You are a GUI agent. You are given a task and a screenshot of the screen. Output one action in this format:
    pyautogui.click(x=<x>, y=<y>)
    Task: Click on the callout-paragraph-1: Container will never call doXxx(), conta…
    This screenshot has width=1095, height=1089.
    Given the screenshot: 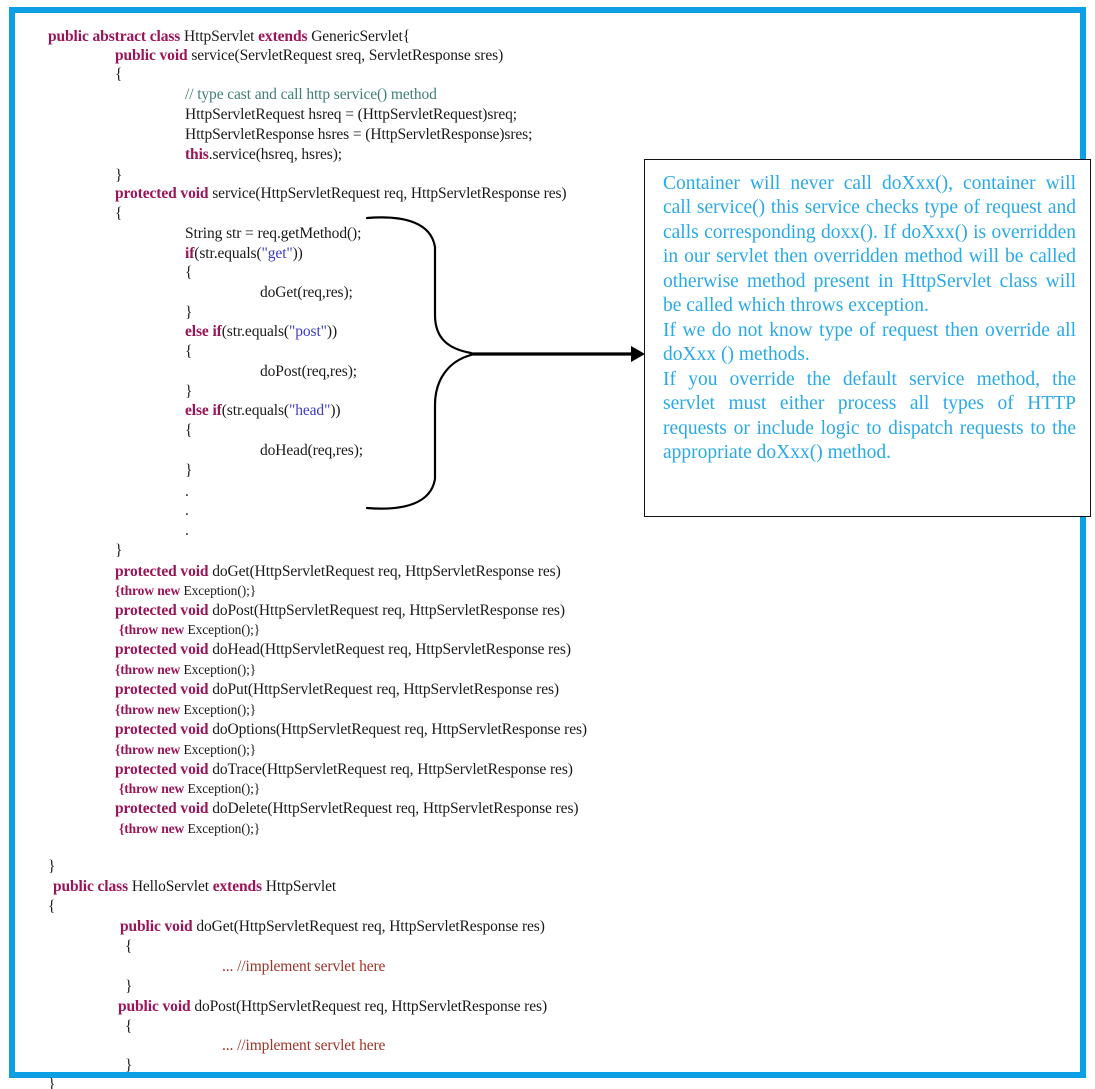 What is the action you would take?
    pyautogui.click(x=869, y=245)
    